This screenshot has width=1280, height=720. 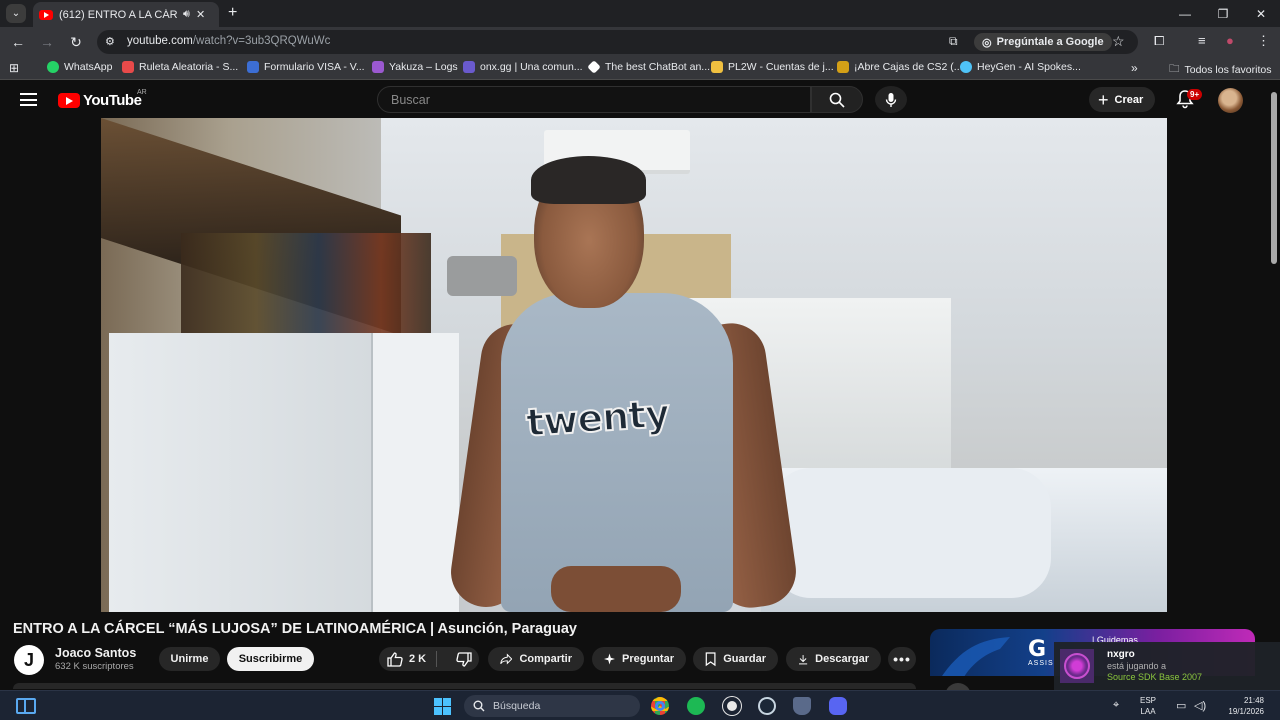 What do you see at coordinates (100, 100) in the screenshot?
I see `youtube-logo: YouTube` at bounding box center [100, 100].